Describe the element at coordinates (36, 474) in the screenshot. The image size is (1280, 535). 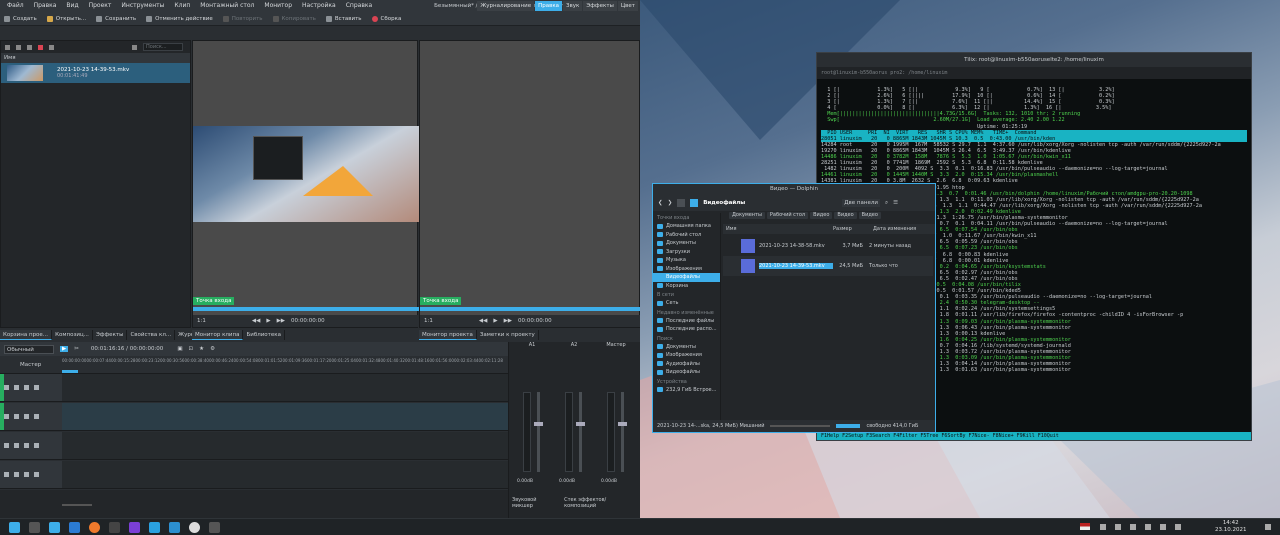
I see `audio-icon` at that location.